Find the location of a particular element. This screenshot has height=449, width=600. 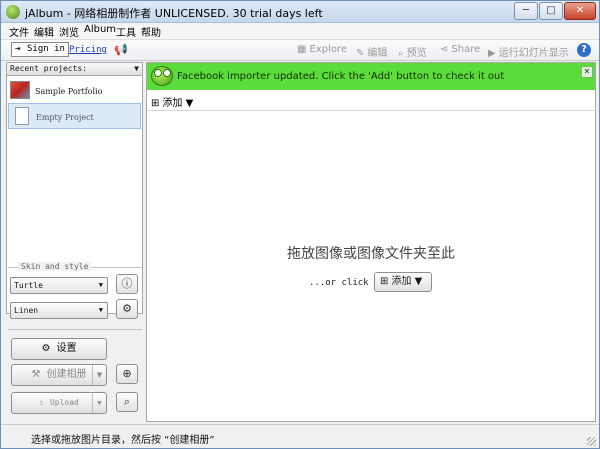

menu-browse: 浏览 is located at coordinates (69, 31).